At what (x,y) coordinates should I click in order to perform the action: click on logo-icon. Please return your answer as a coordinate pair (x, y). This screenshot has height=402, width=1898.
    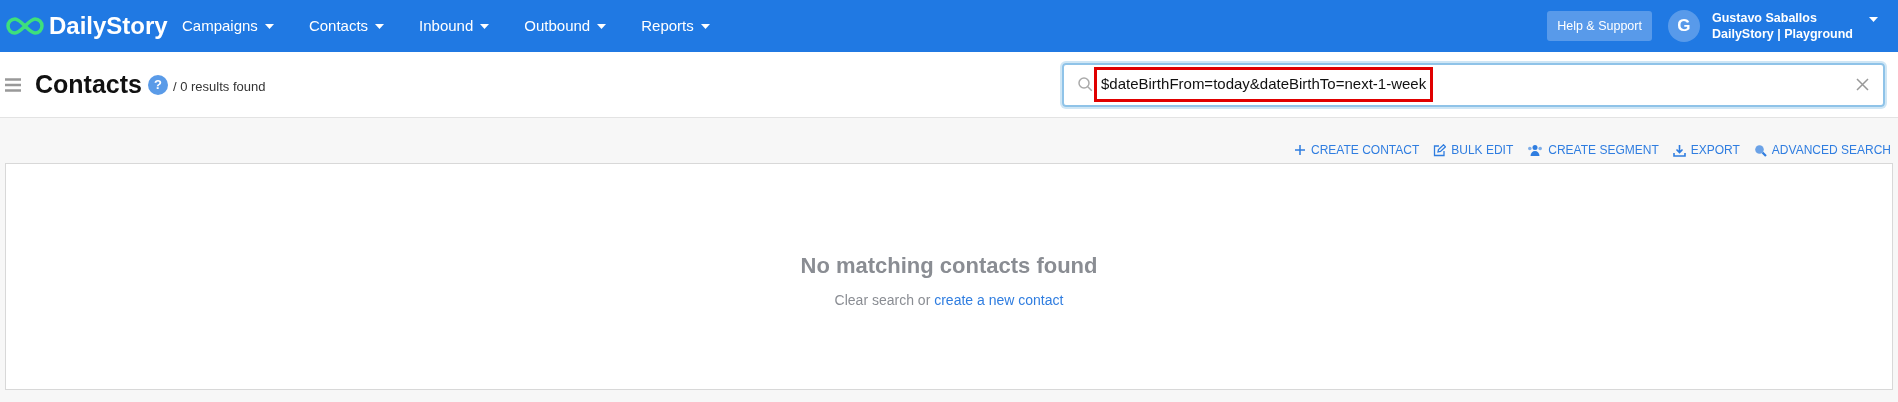
    Looking at the image, I should click on (25, 26).